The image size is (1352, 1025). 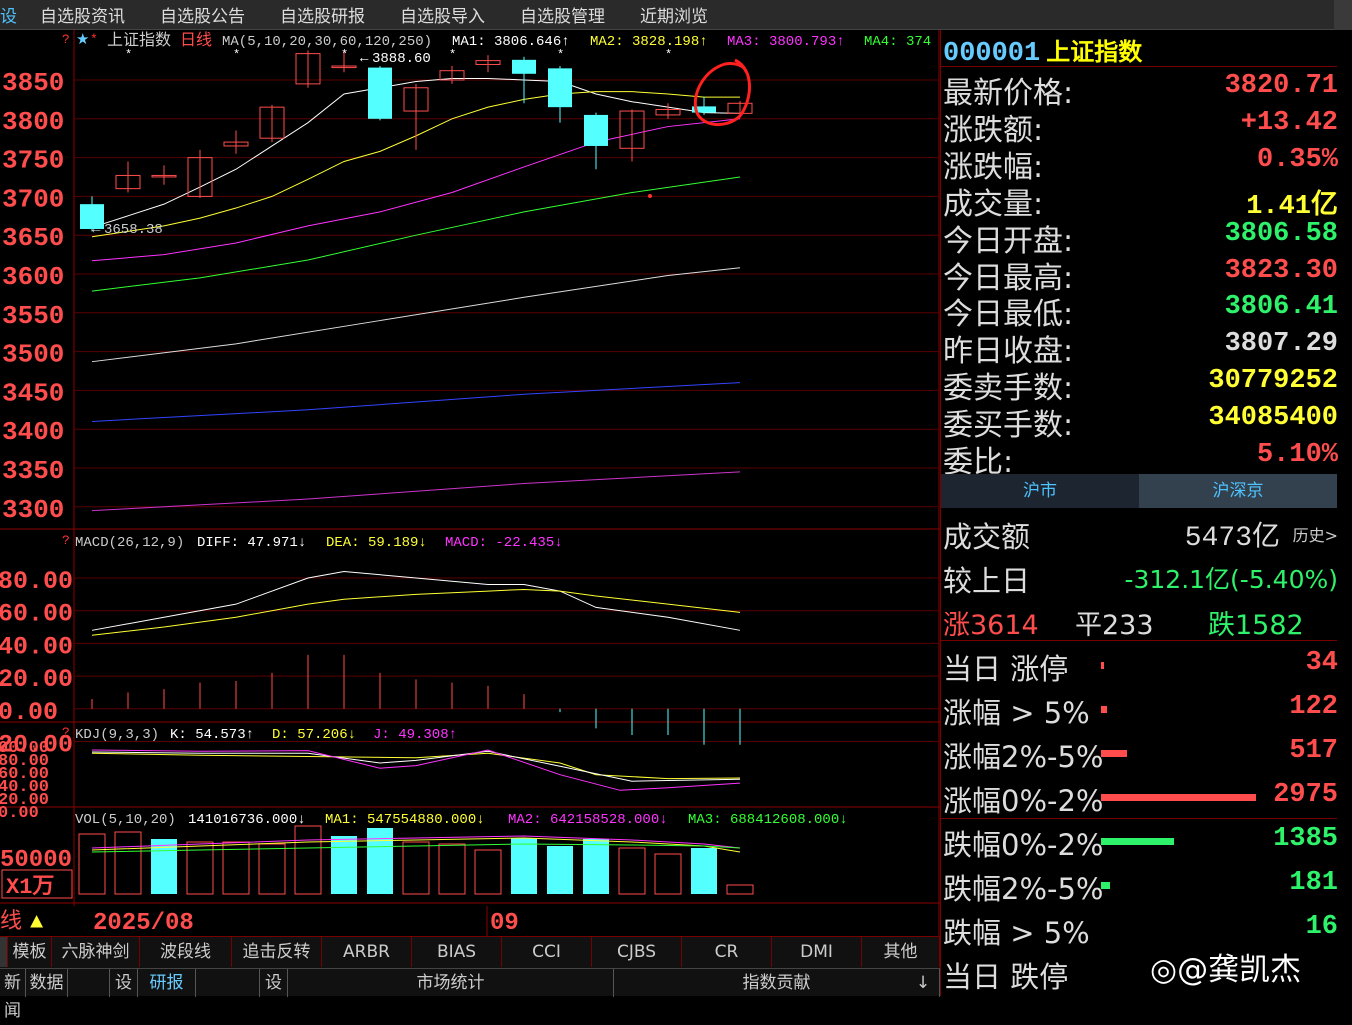 I want to click on stock-name: 上证指数, so click(x=1094, y=52).